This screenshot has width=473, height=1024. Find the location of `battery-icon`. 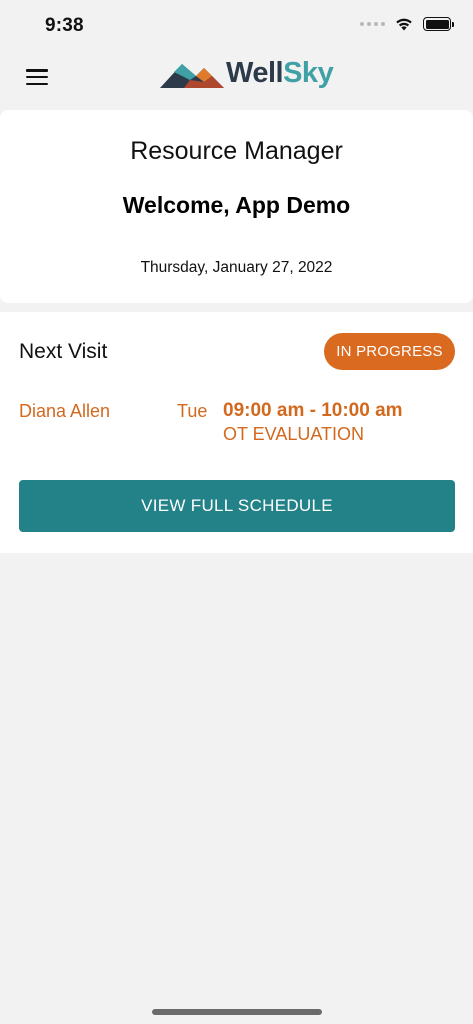

battery-icon is located at coordinates (438, 24).